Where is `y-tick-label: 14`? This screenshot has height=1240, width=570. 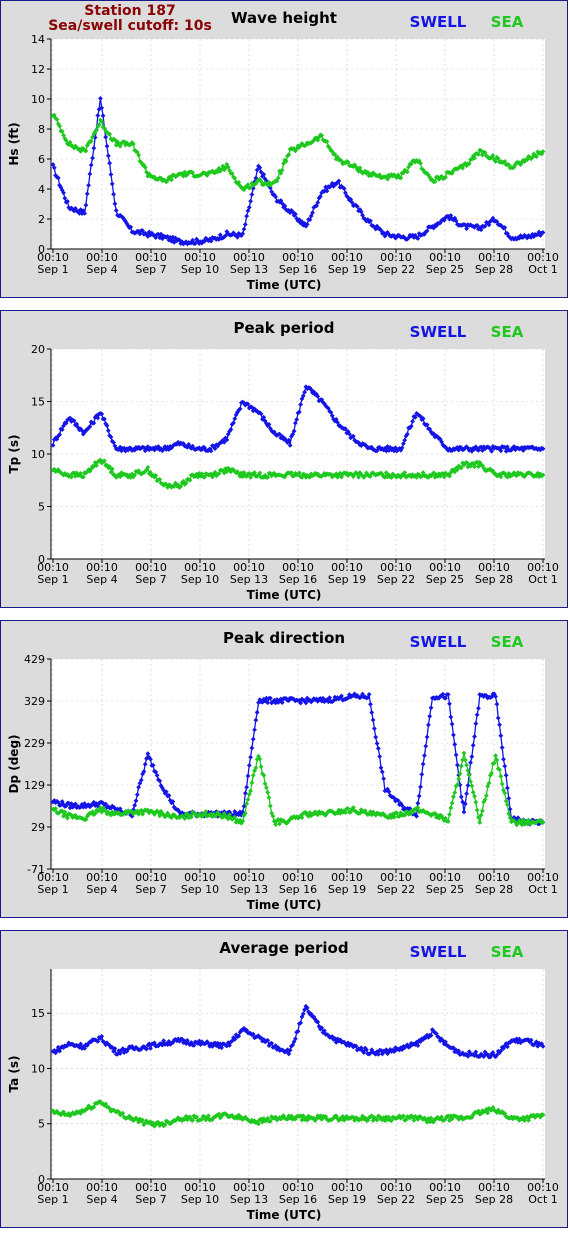 y-tick-label: 14 is located at coordinates (38, 39).